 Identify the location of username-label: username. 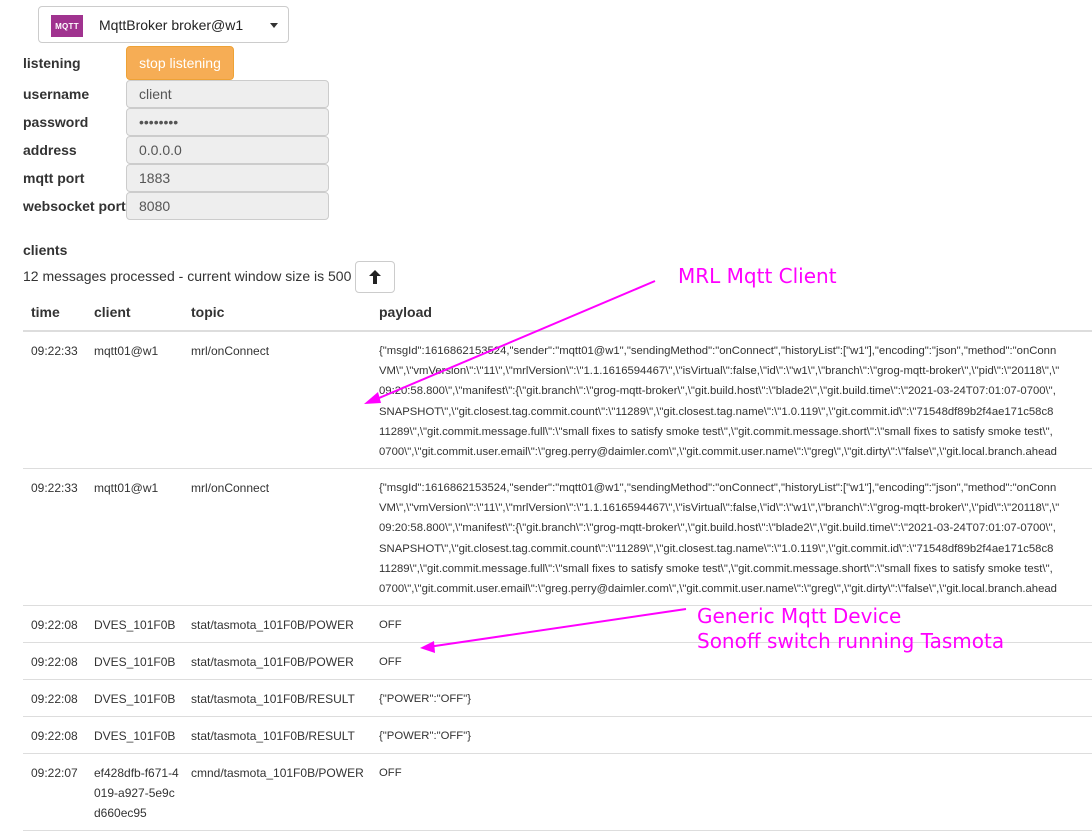
(56, 94).